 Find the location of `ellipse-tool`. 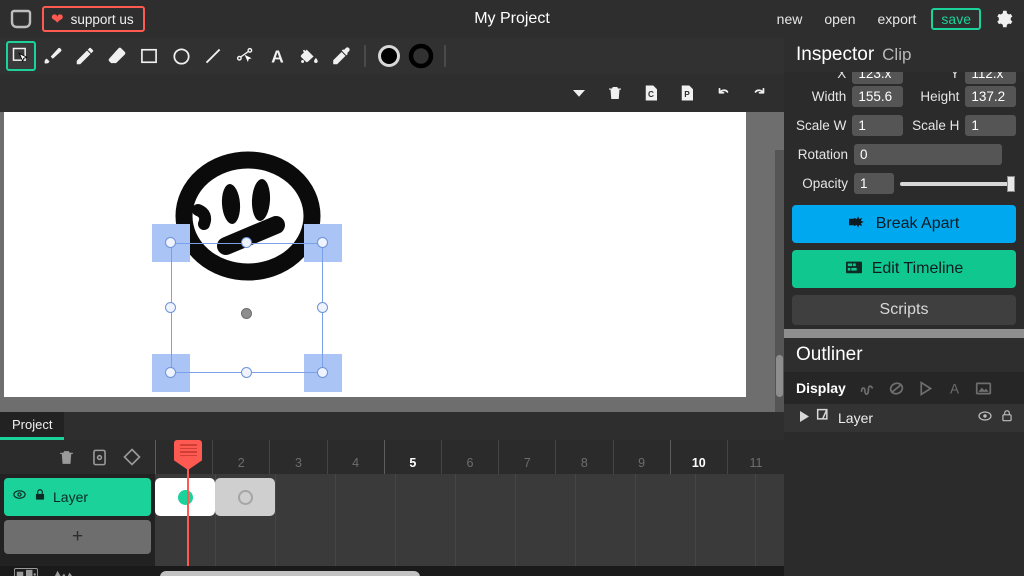

ellipse-tool is located at coordinates (181, 56).